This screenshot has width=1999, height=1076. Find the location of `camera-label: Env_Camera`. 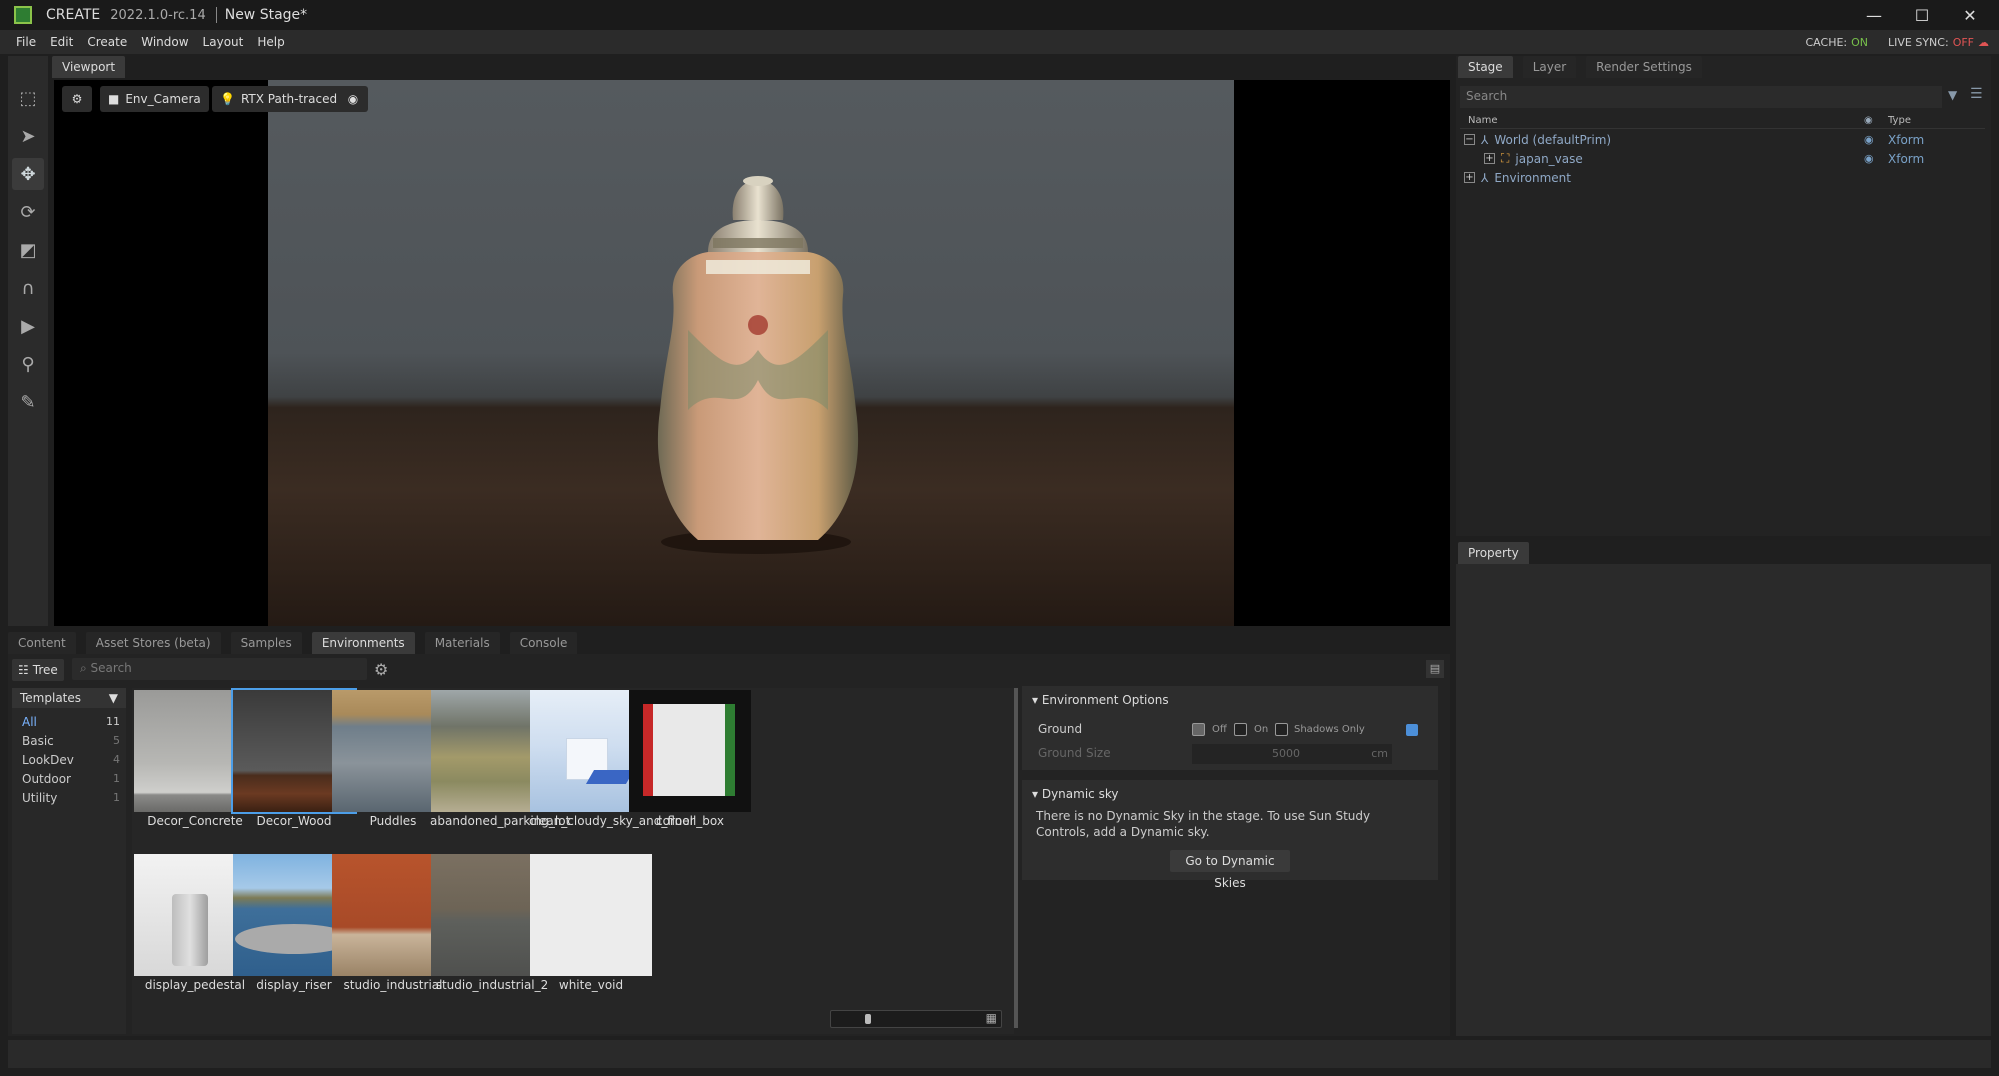

camera-label: Env_Camera is located at coordinates (163, 99).